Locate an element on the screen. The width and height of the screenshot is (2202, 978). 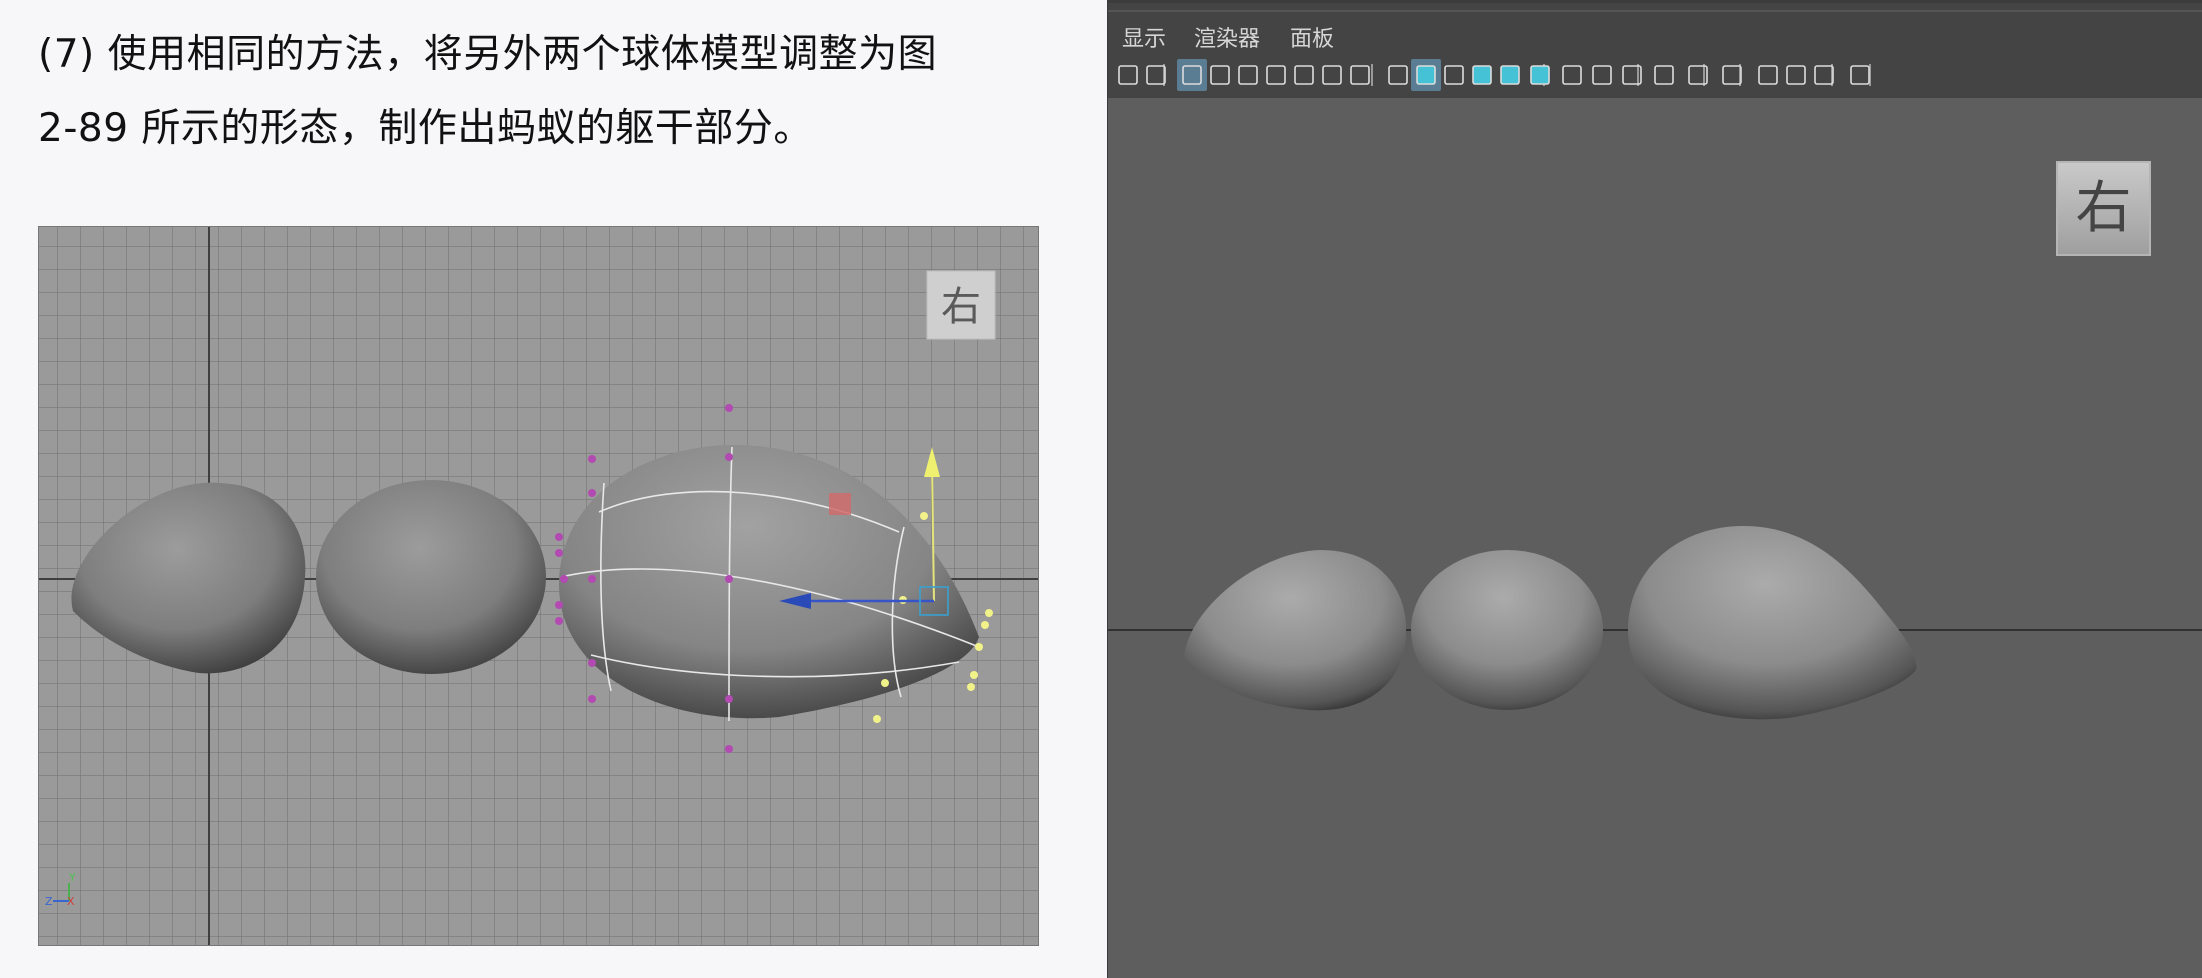
move-tool-icon is located at coordinates (1128, 75).